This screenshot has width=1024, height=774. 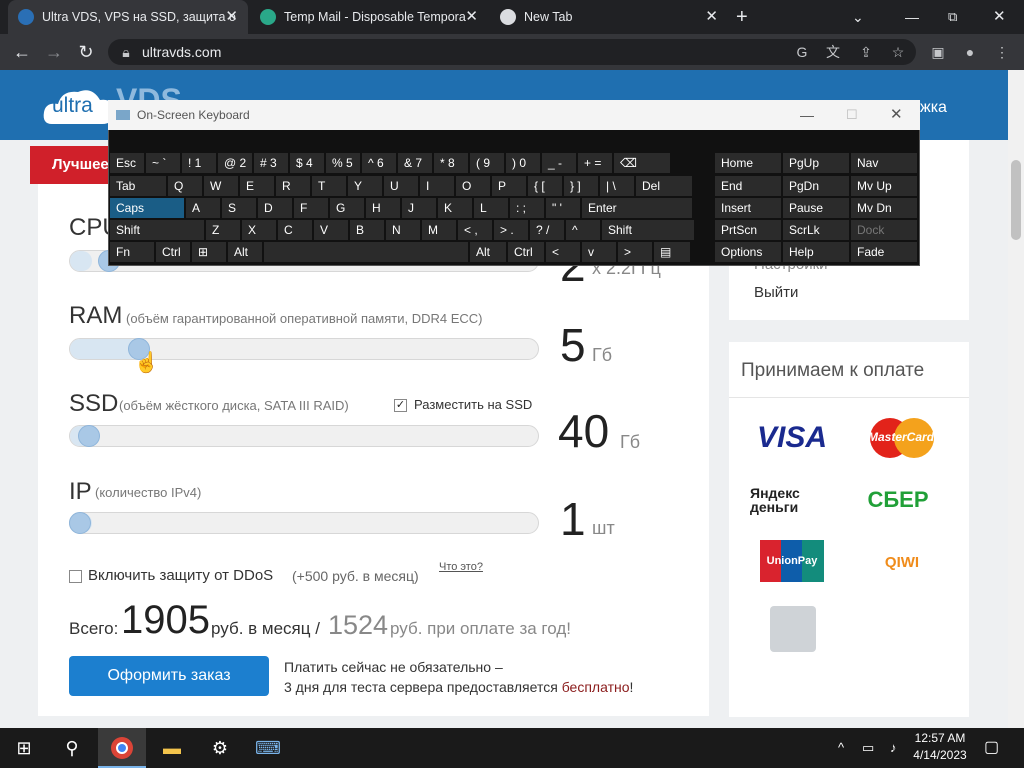 What do you see at coordinates (511, 230) in the screenshot?
I see `osk-key: > .` at bounding box center [511, 230].